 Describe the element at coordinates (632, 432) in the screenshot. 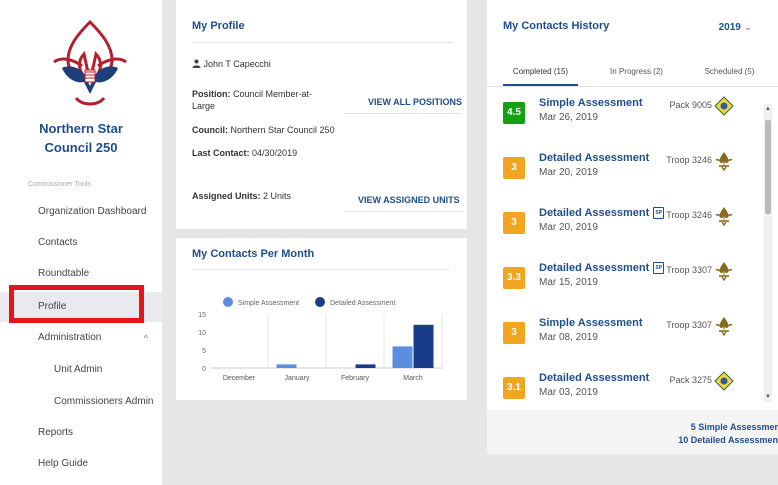

I see `history-summary: 5 Simple Assessmer 10 Detailed Assessmen` at that location.